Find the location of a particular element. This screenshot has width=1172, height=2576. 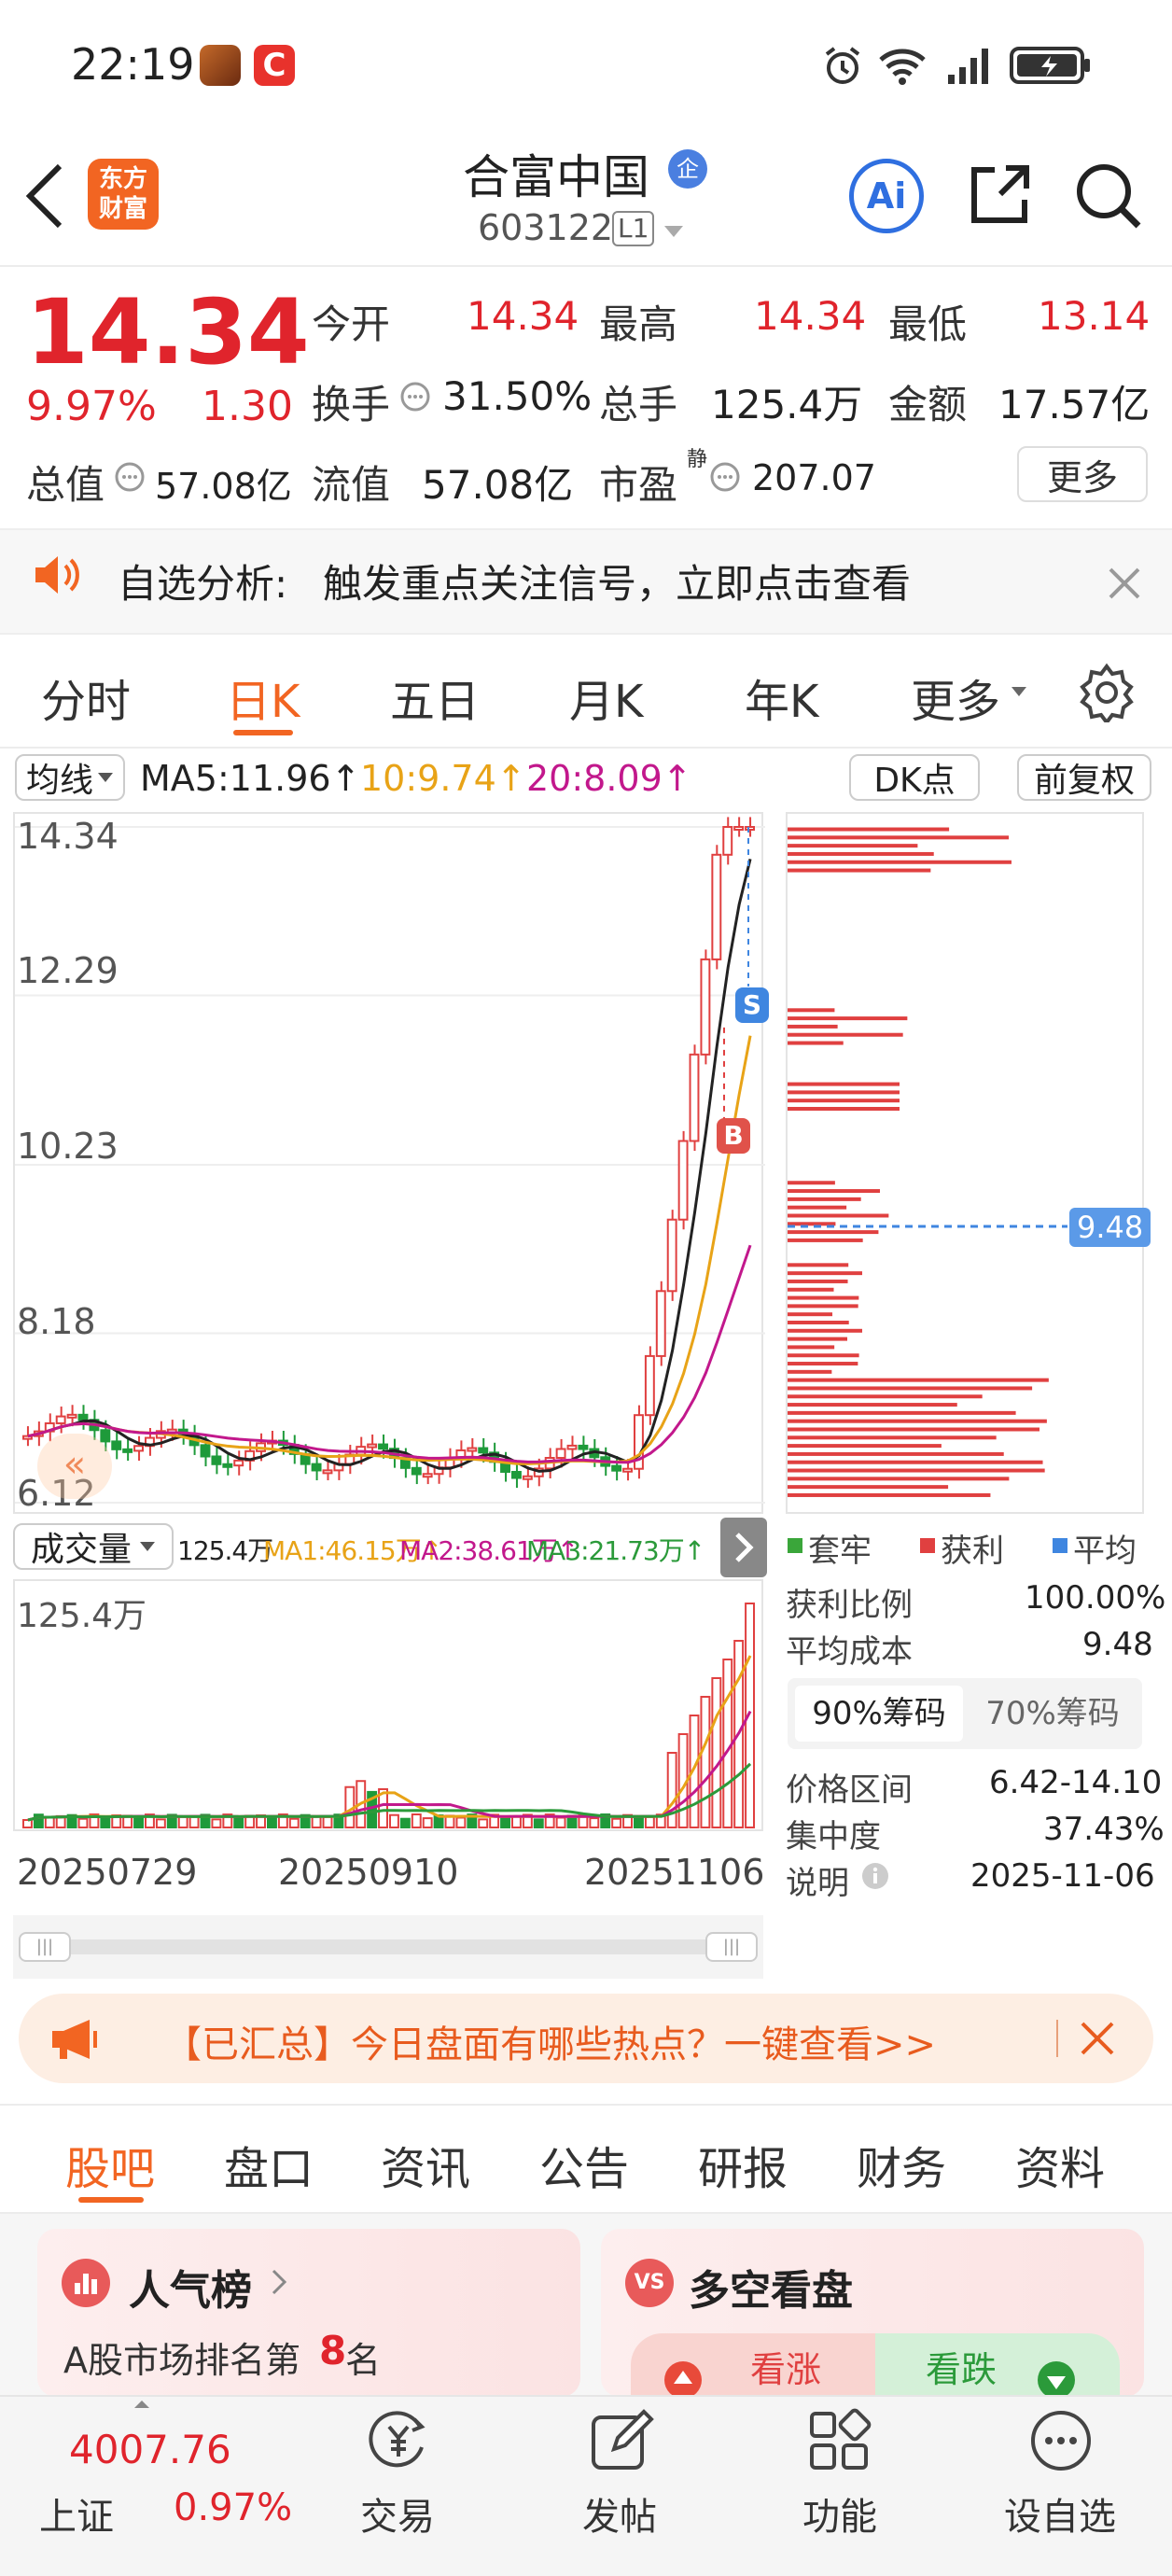

turnover-value: 31.50% is located at coordinates (517, 396).